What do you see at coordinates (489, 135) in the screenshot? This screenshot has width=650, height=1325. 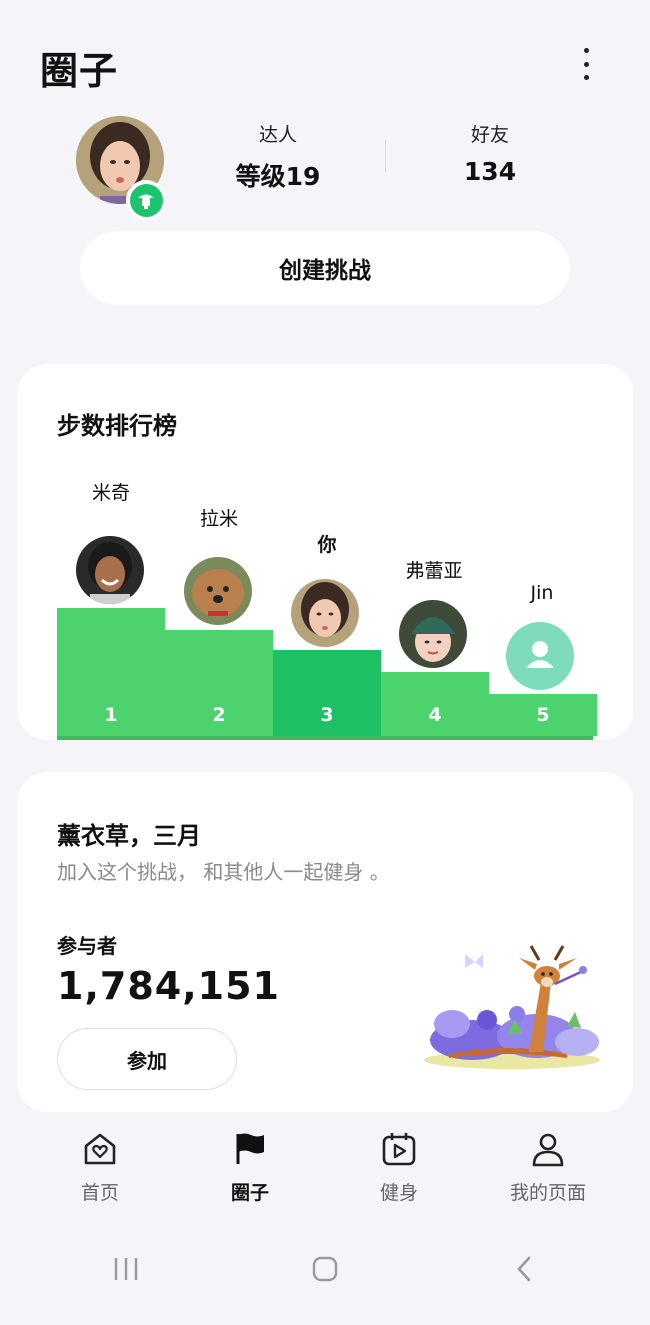 I see `friends-label: 好友` at bounding box center [489, 135].